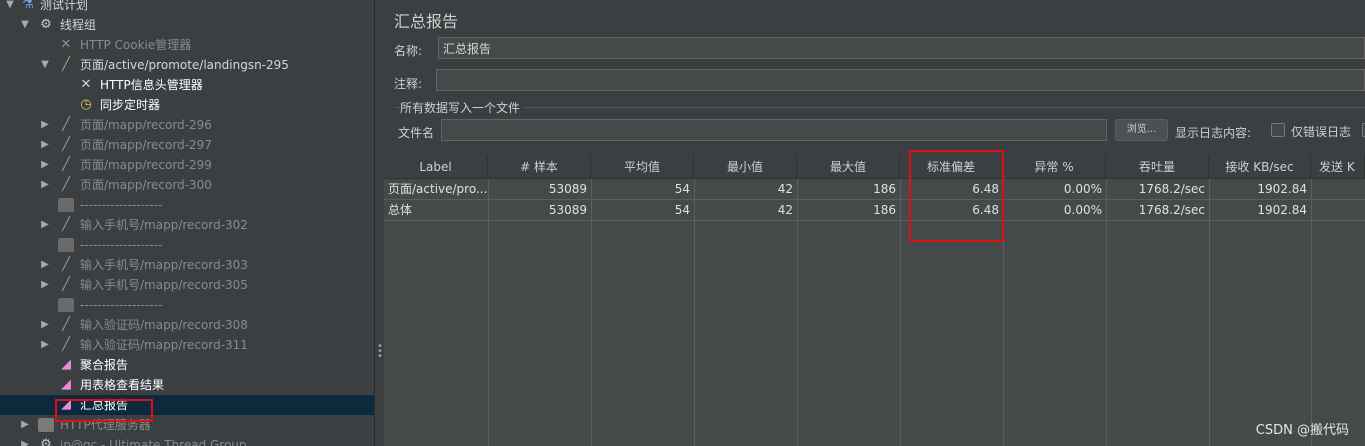 The height and width of the screenshot is (446, 1365). I want to click on column-header-received-kb: 接收 KB/sec, so click(1260, 167).